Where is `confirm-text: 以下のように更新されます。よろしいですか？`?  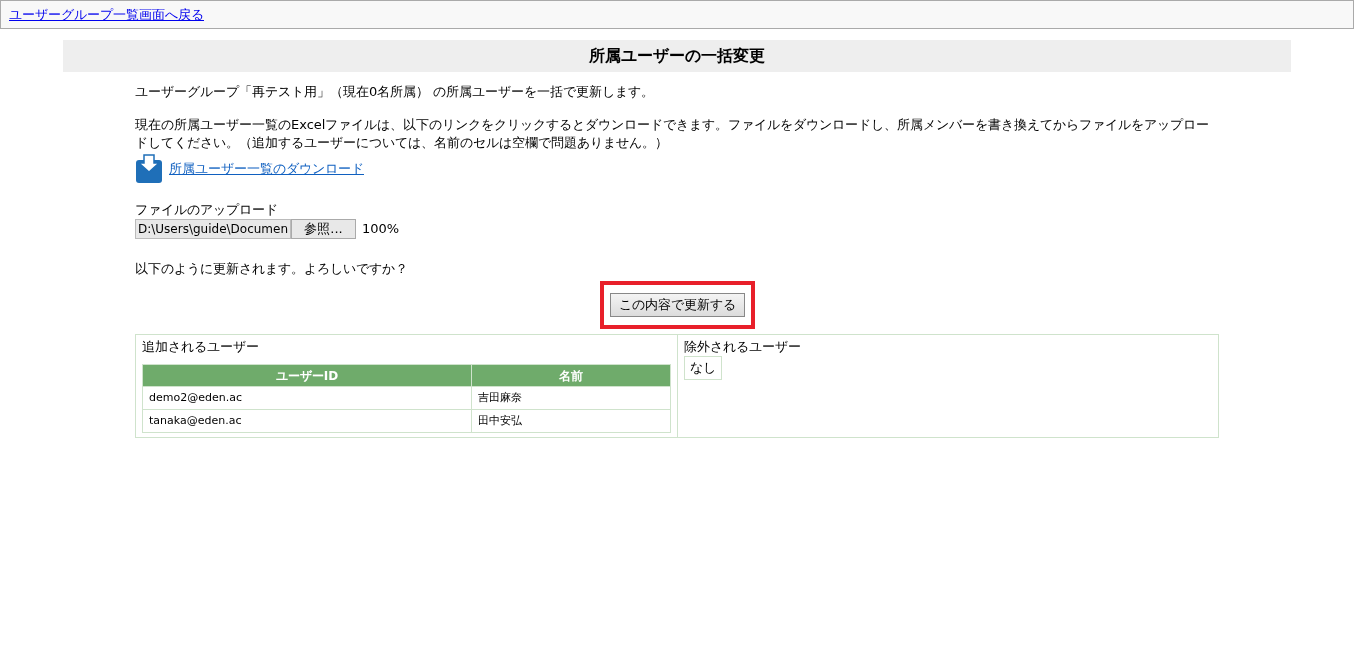 confirm-text: 以下のように更新されます。よろしいですか？ is located at coordinates (272, 269).